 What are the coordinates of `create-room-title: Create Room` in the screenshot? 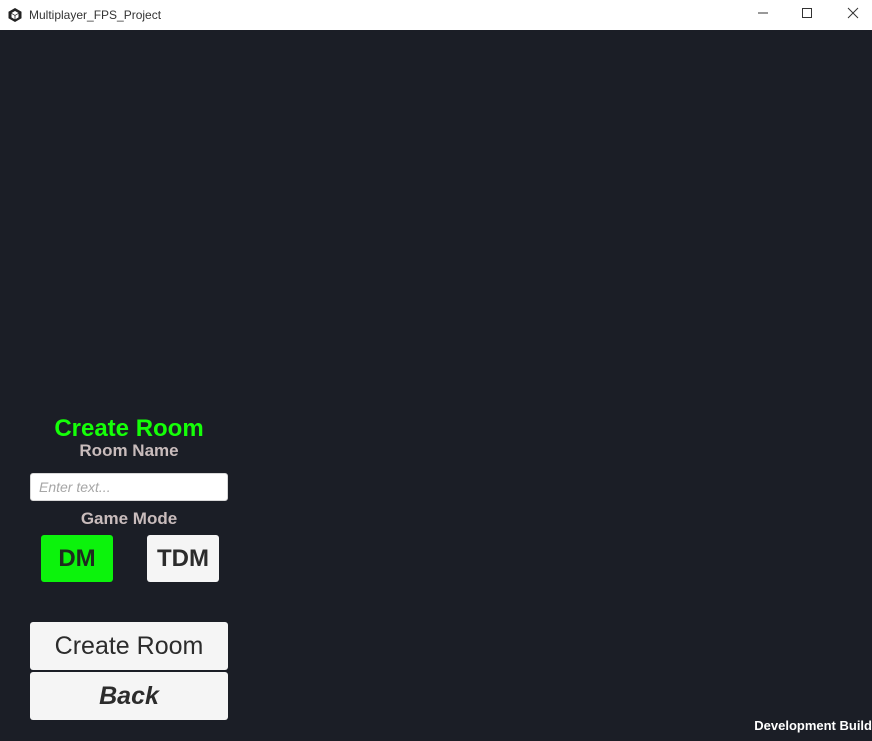 It's located at (129, 428).